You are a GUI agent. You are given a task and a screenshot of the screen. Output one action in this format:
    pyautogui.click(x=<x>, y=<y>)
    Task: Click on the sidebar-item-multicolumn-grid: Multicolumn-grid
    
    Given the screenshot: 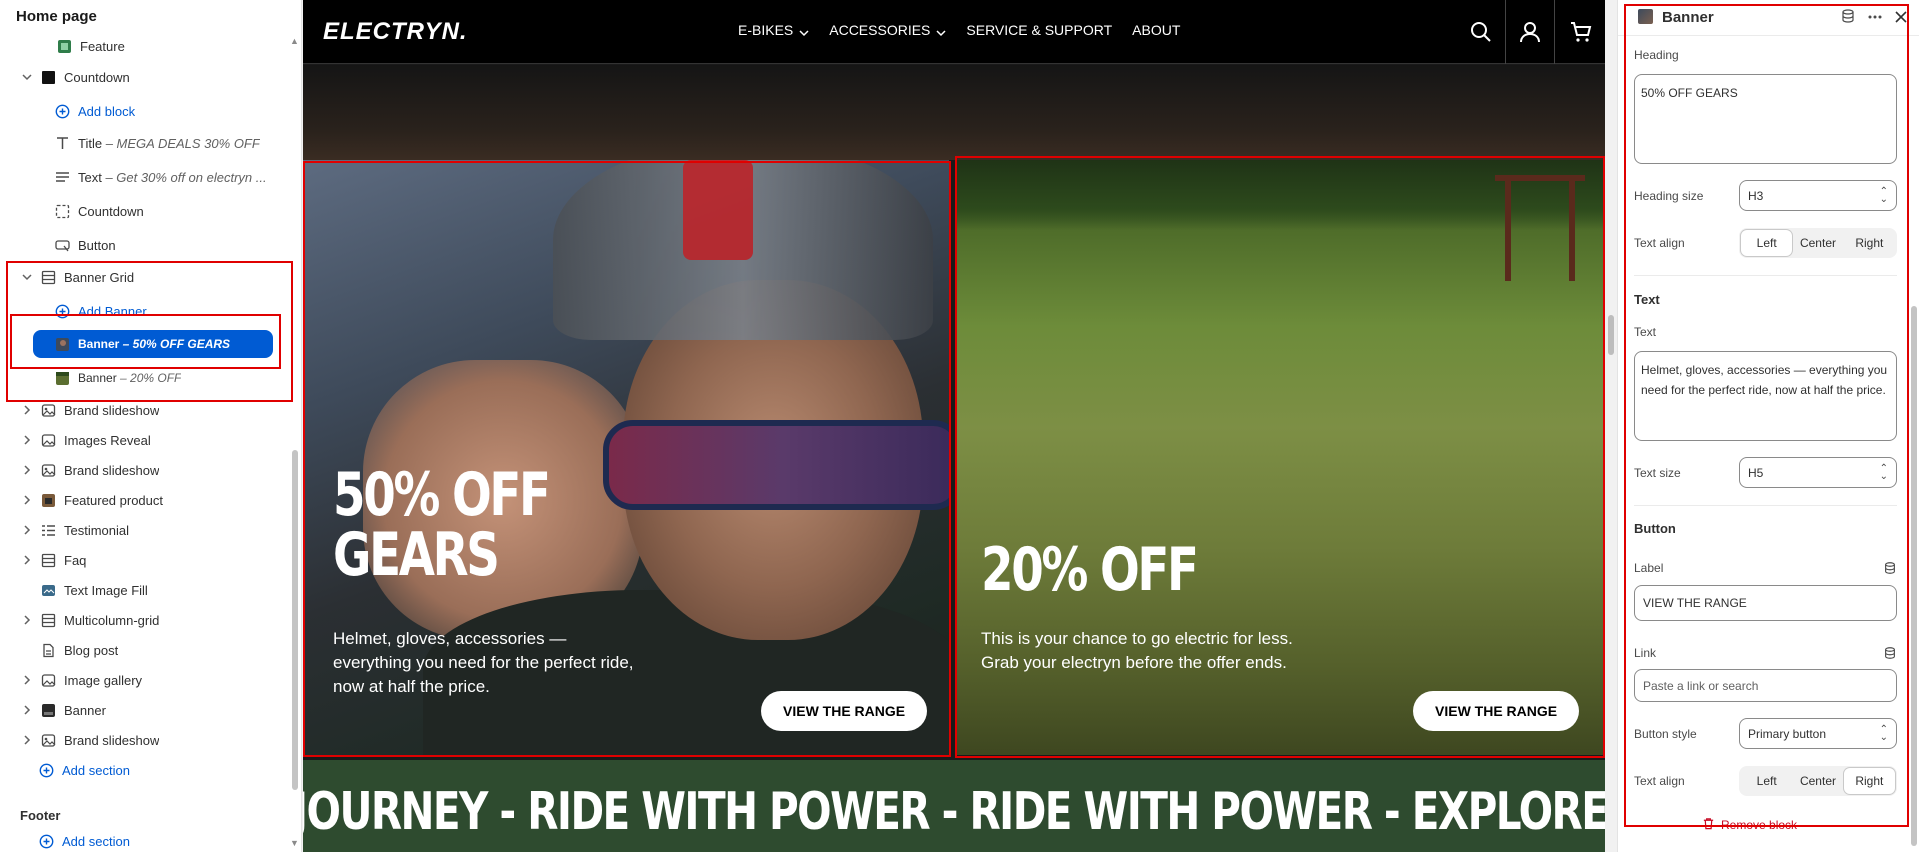 What is the action you would take?
    pyautogui.click(x=146, y=620)
    